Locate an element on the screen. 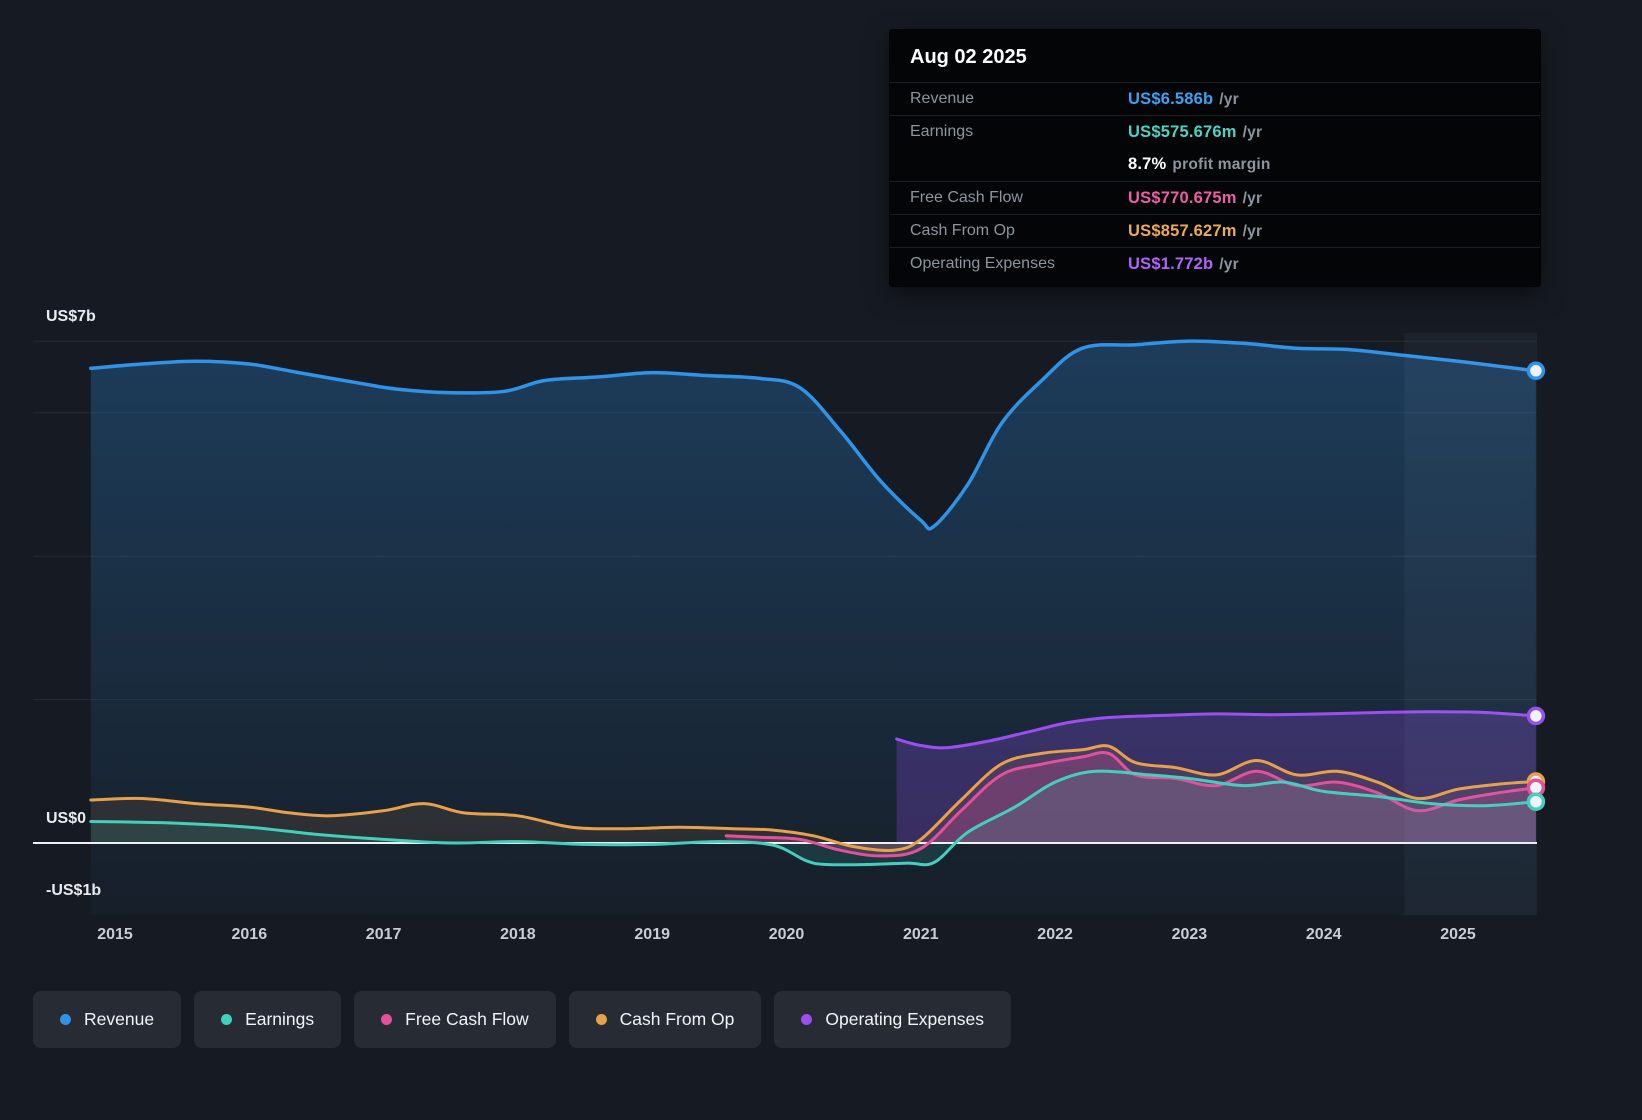 The image size is (1642, 1120). tooltip-row-cash-from-op: Cash From Op US$857.627m/yr is located at coordinates (1215, 230).